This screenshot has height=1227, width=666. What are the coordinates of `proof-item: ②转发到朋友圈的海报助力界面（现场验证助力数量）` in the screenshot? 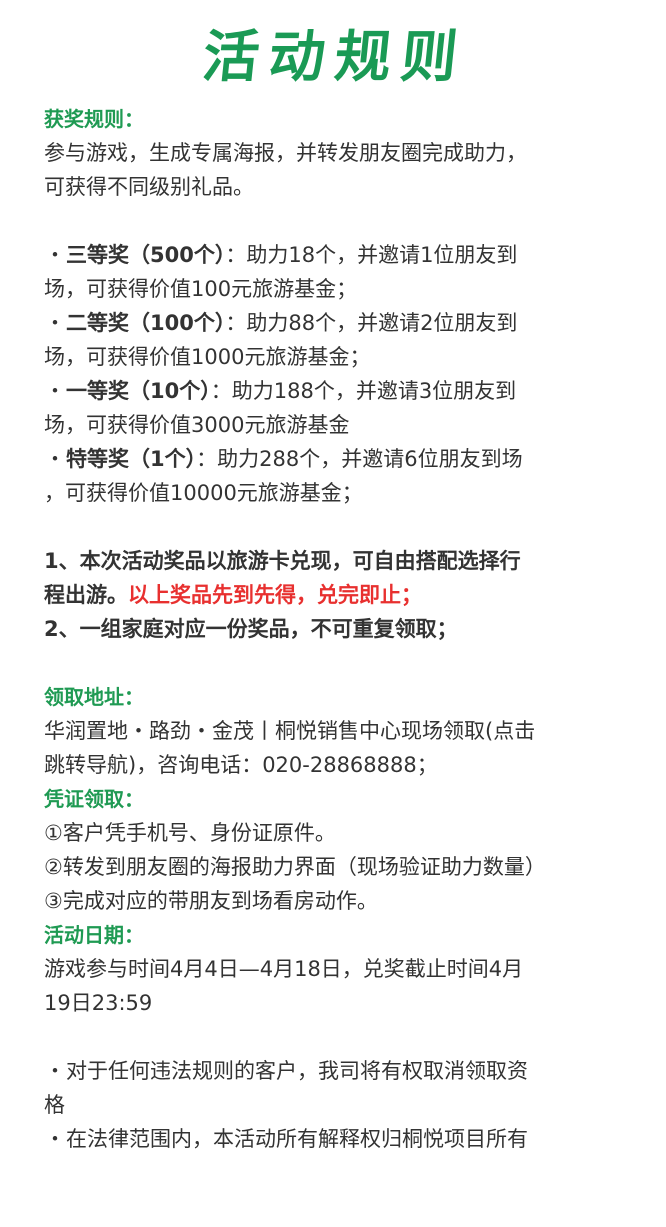 It's located at (295, 867).